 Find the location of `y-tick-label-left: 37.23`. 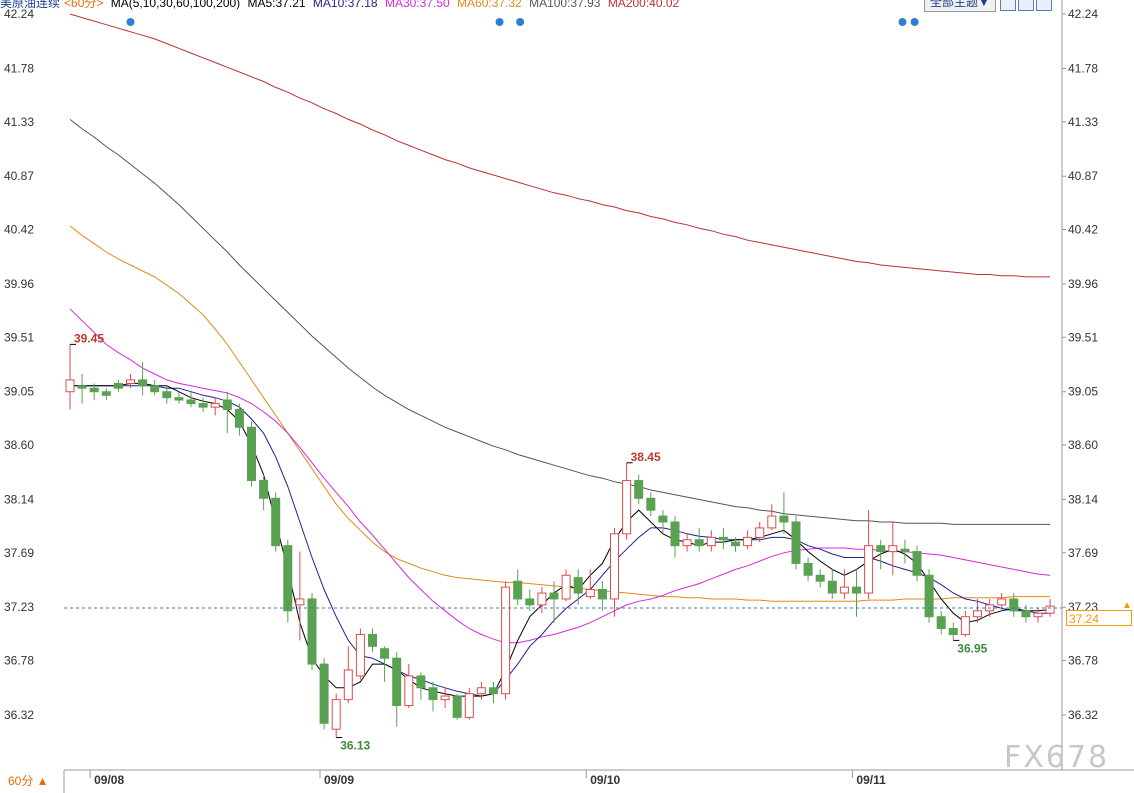

y-tick-label-left: 37.23 is located at coordinates (19, 607).